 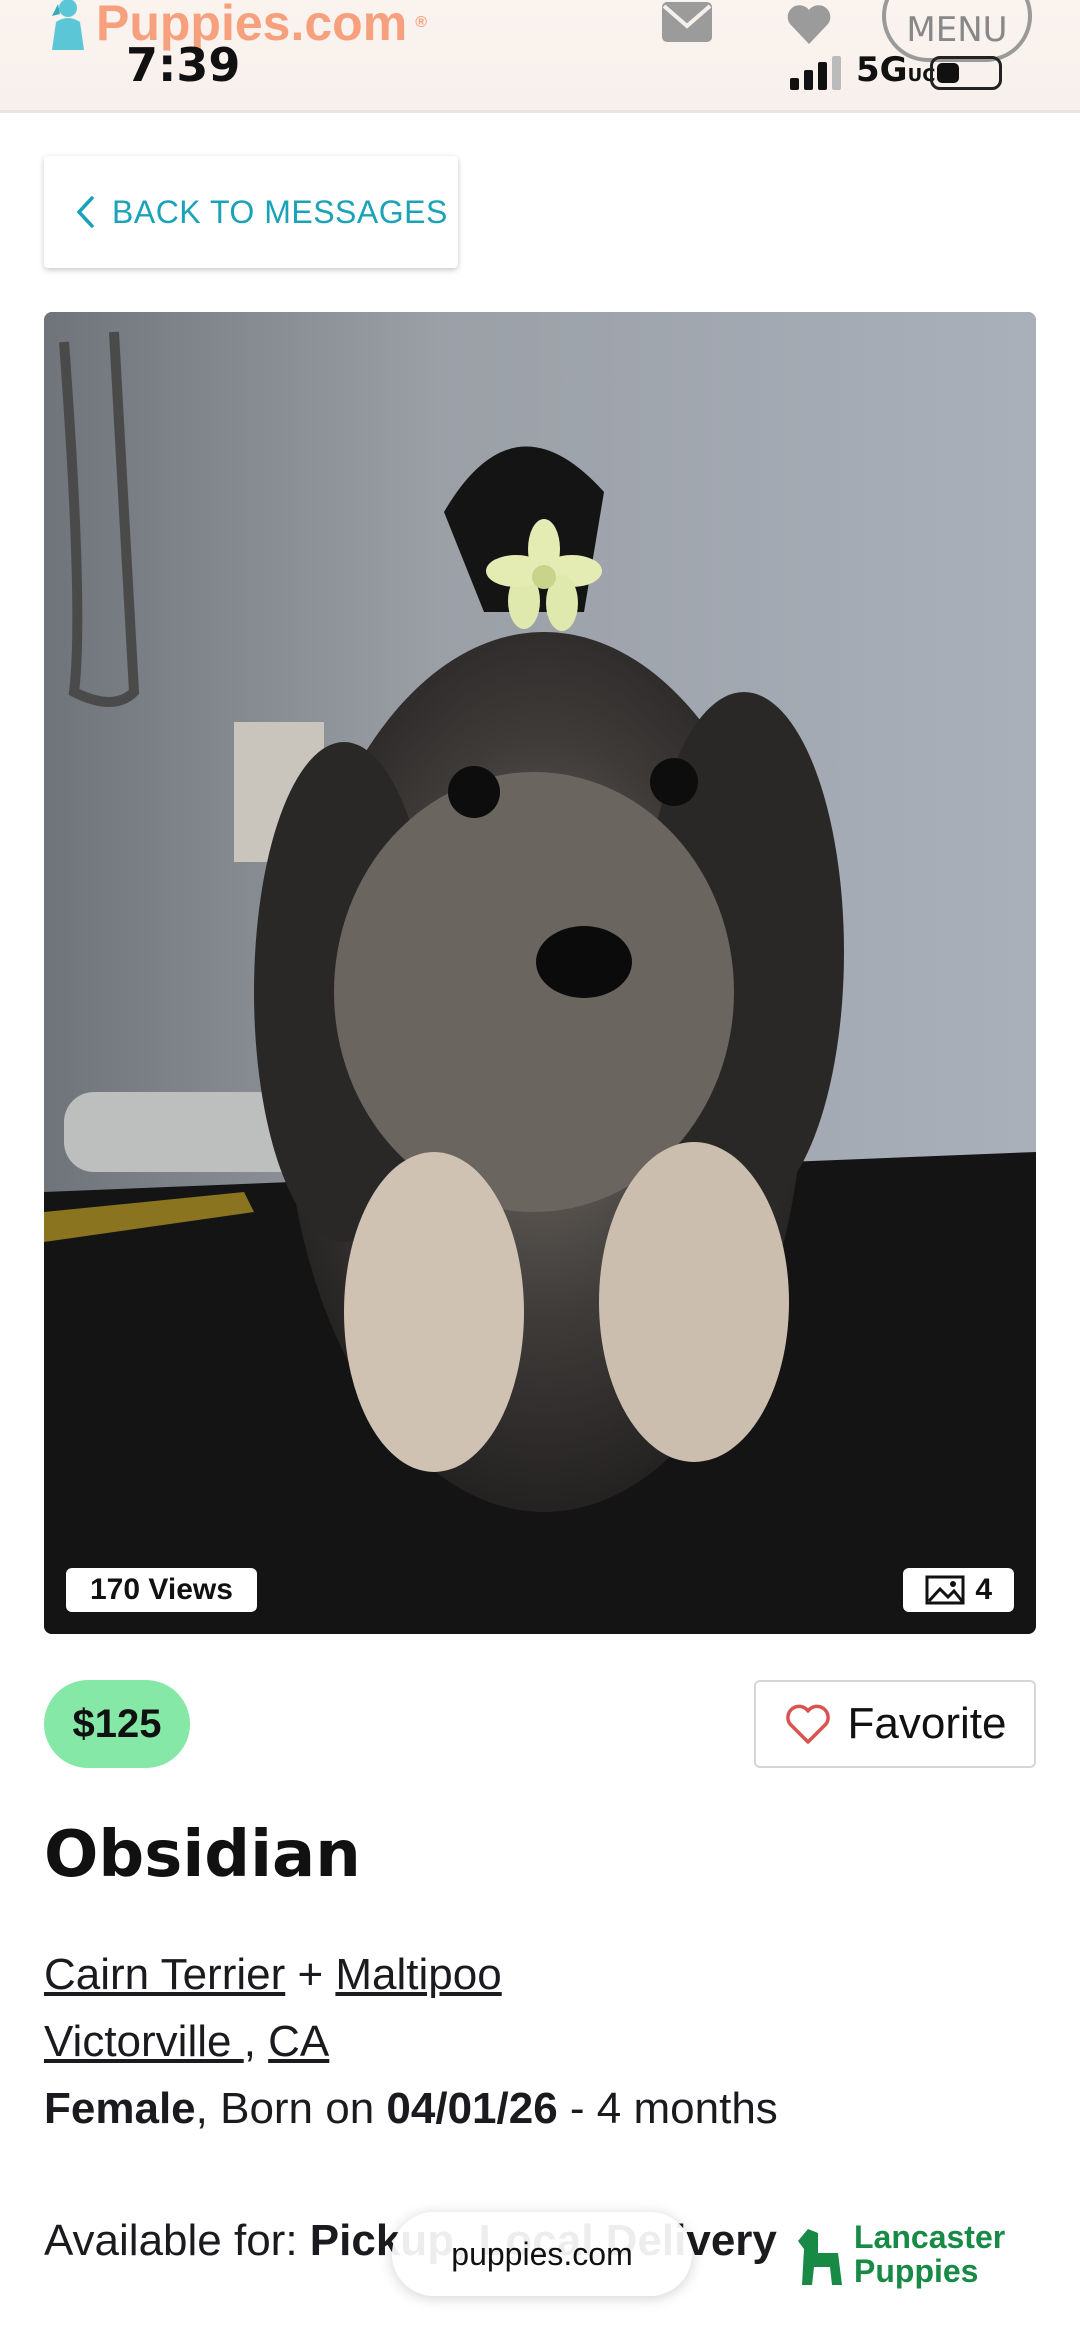 I want to click on favorite-button: Favorite, so click(x=895, y=1724).